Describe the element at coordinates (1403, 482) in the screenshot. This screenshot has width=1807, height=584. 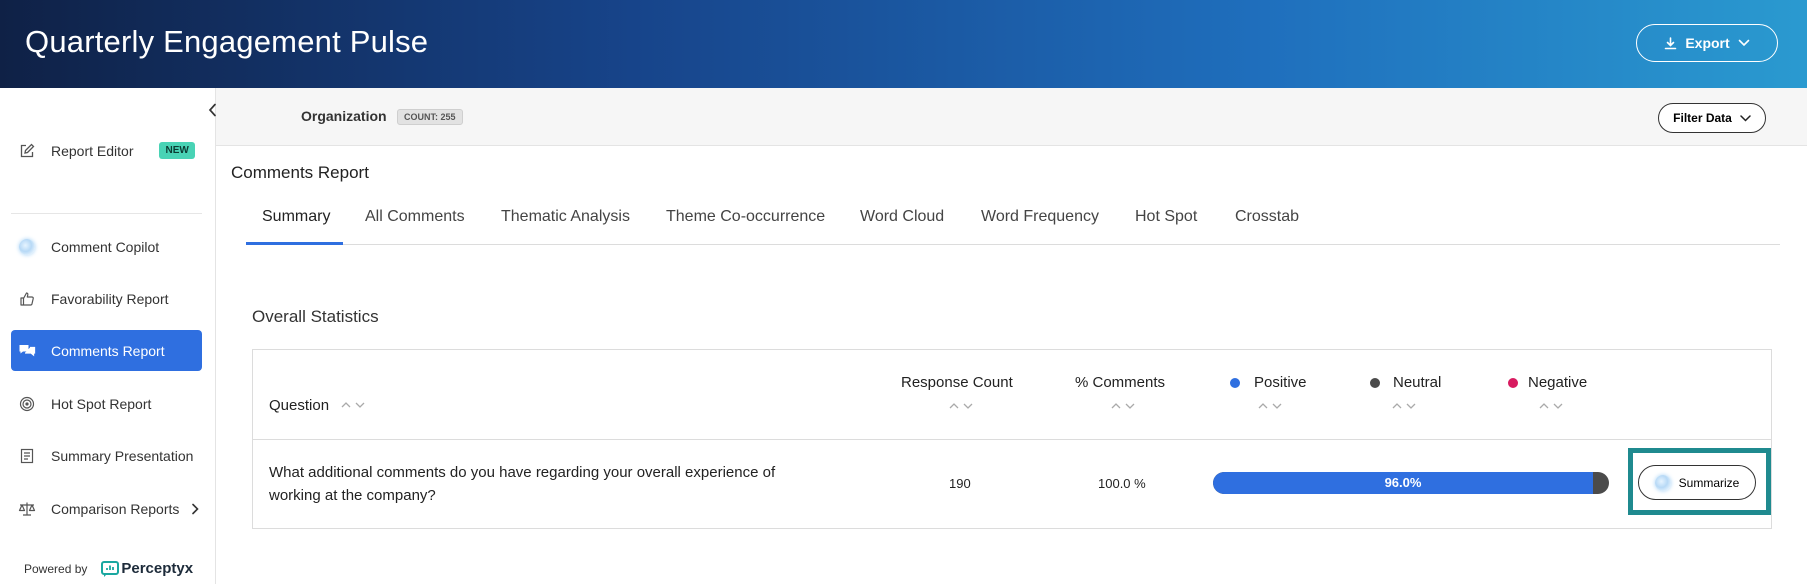
I see `positive-pct-label: 96.0%` at that location.